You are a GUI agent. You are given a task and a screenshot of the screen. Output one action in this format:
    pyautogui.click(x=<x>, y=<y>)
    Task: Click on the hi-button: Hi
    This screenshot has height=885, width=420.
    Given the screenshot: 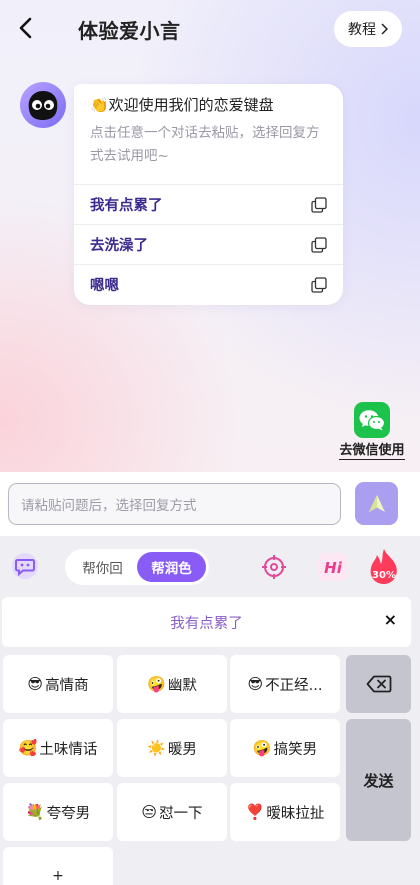 What is the action you would take?
    pyautogui.click(x=333, y=567)
    